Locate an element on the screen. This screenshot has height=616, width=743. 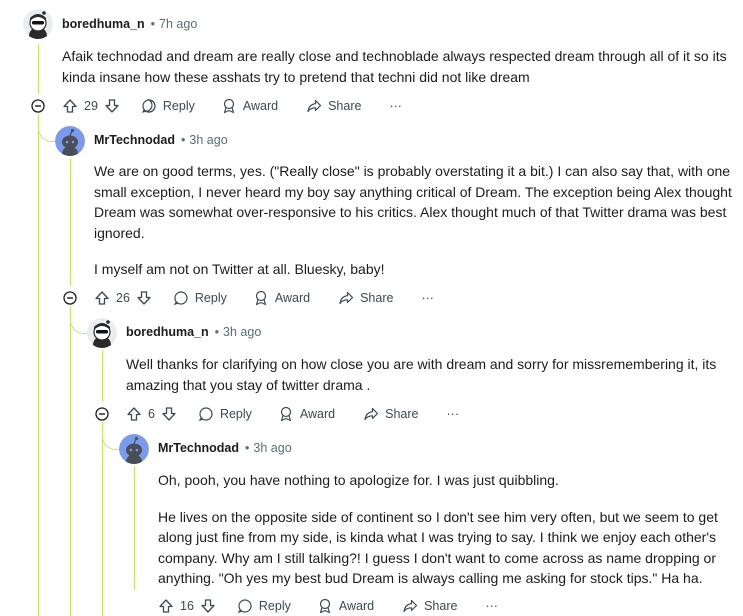
comment-actions: 16 Reply Award Share ··· is located at coordinates (328, 606).